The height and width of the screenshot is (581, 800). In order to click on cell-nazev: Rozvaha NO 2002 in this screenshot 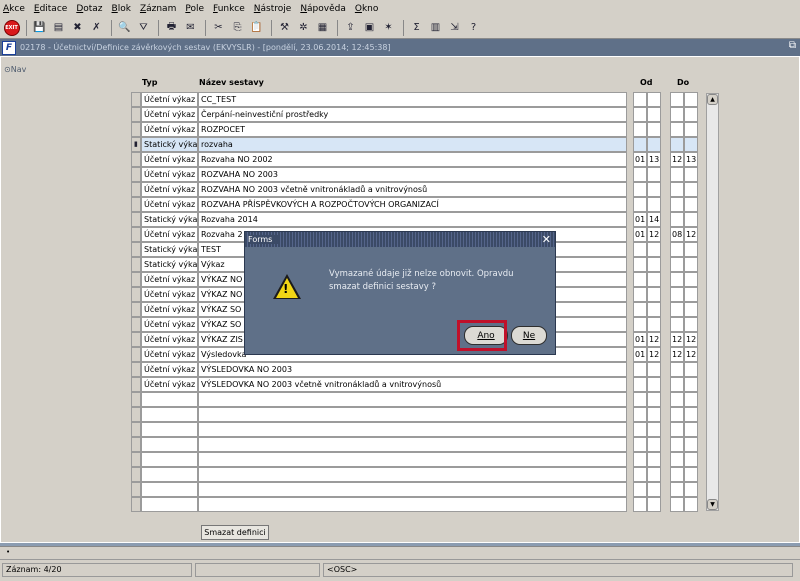, I will do `click(412, 159)`.